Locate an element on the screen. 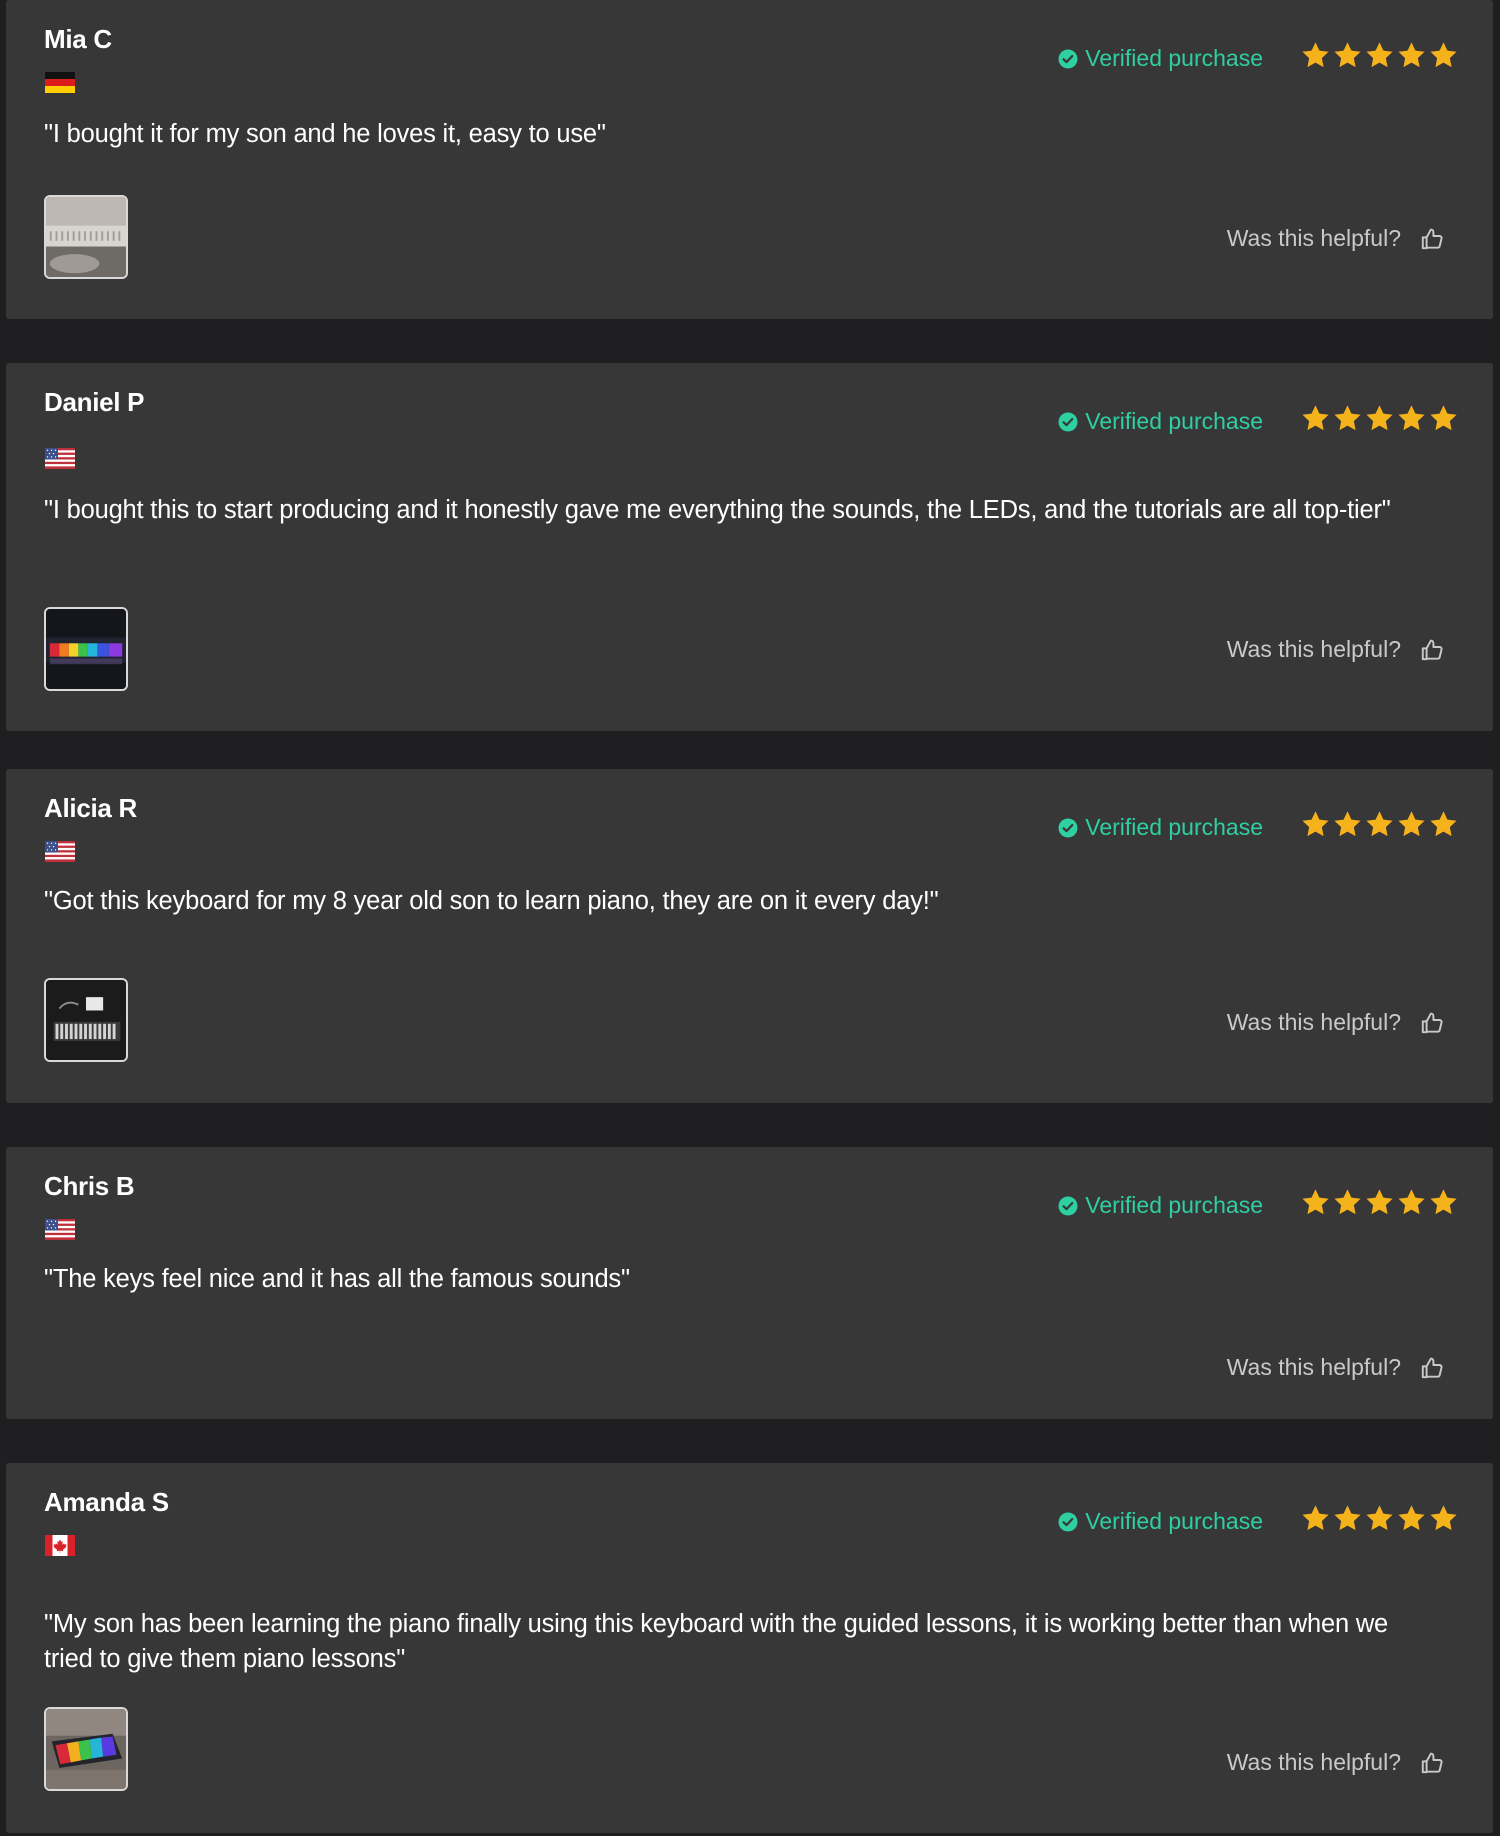 The image size is (1500, 1836). reviewer-name: Amanda S is located at coordinates (106, 1502).